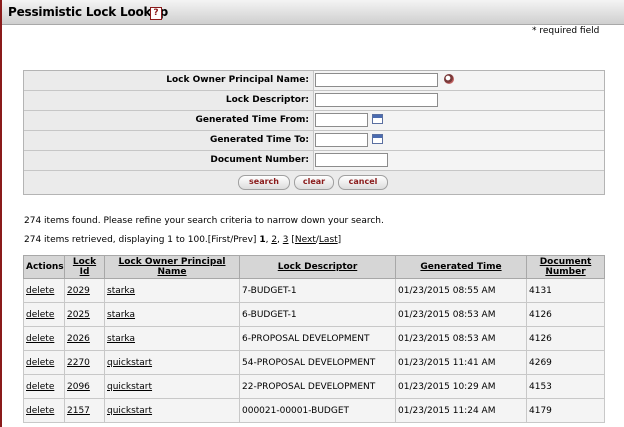 This screenshot has width=624, height=427. What do you see at coordinates (84, 410) in the screenshot?
I see `lock-id-link: 2157` at bounding box center [84, 410].